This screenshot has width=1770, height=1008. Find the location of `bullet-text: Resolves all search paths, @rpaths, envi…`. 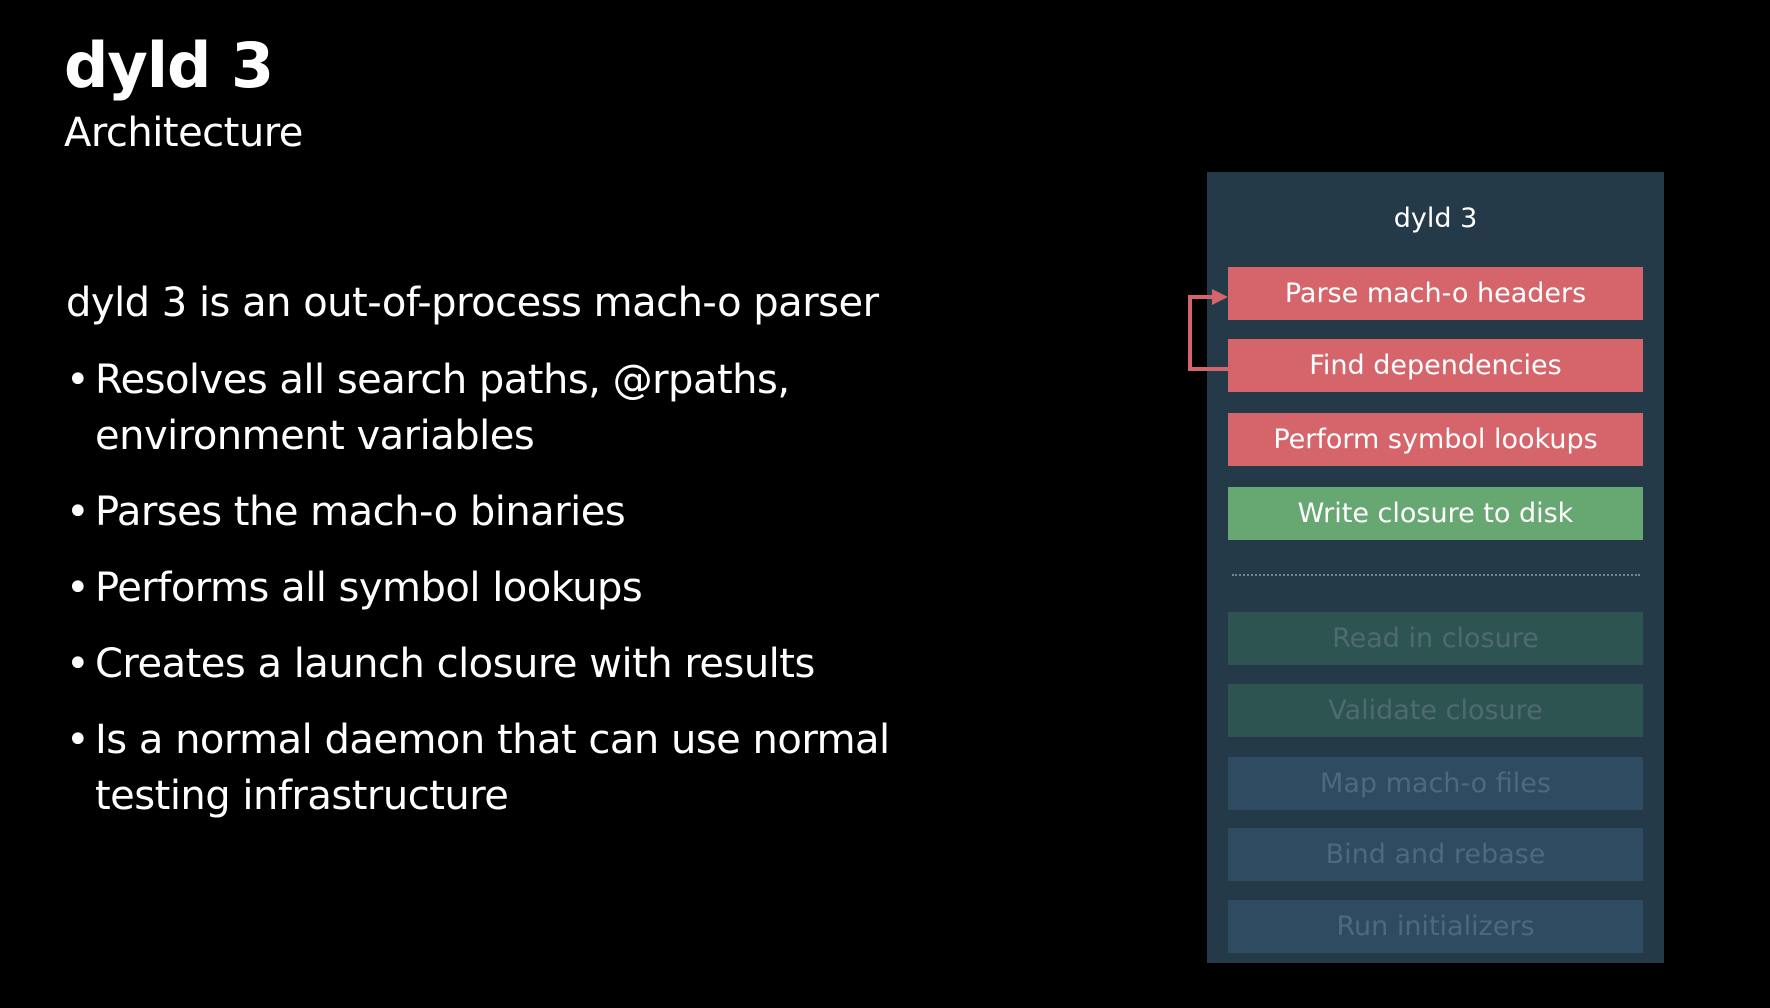

bullet-text: Resolves all search paths, @rpaths, envi… is located at coordinates (442, 408).